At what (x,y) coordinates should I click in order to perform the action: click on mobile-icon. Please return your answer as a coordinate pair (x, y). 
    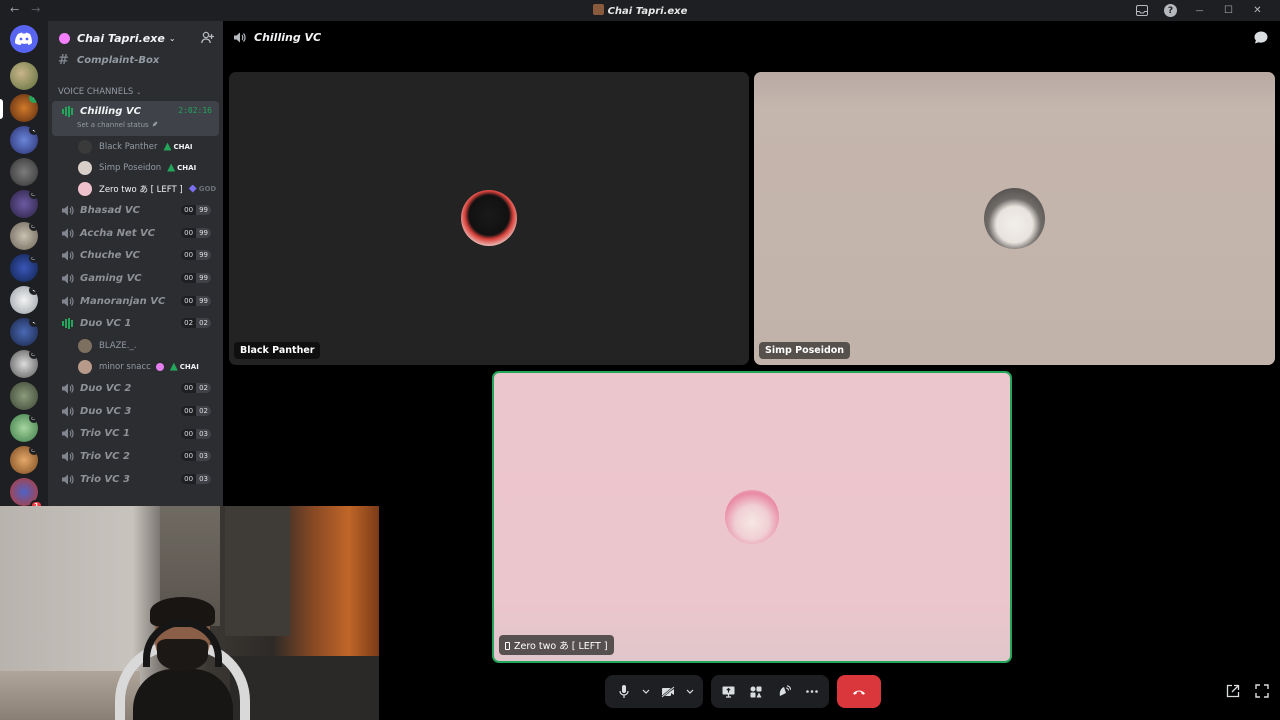
    Looking at the image, I should click on (507, 646).